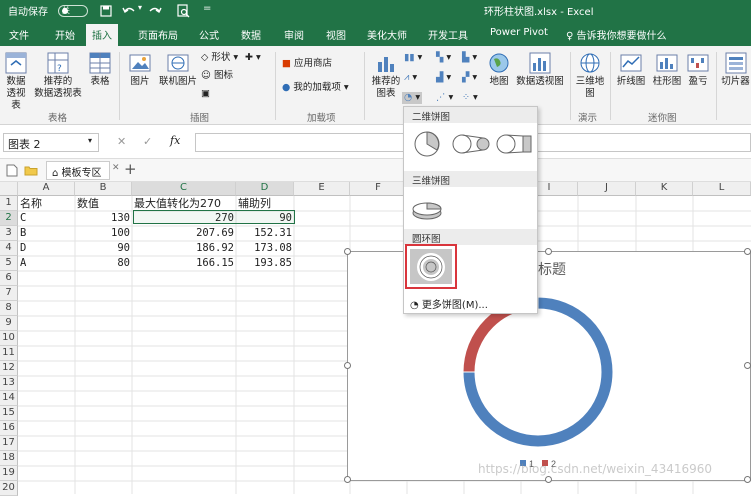 The width and height of the screenshot is (751, 496). I want to click on autosave-toggle: 关, so click(73, 11).